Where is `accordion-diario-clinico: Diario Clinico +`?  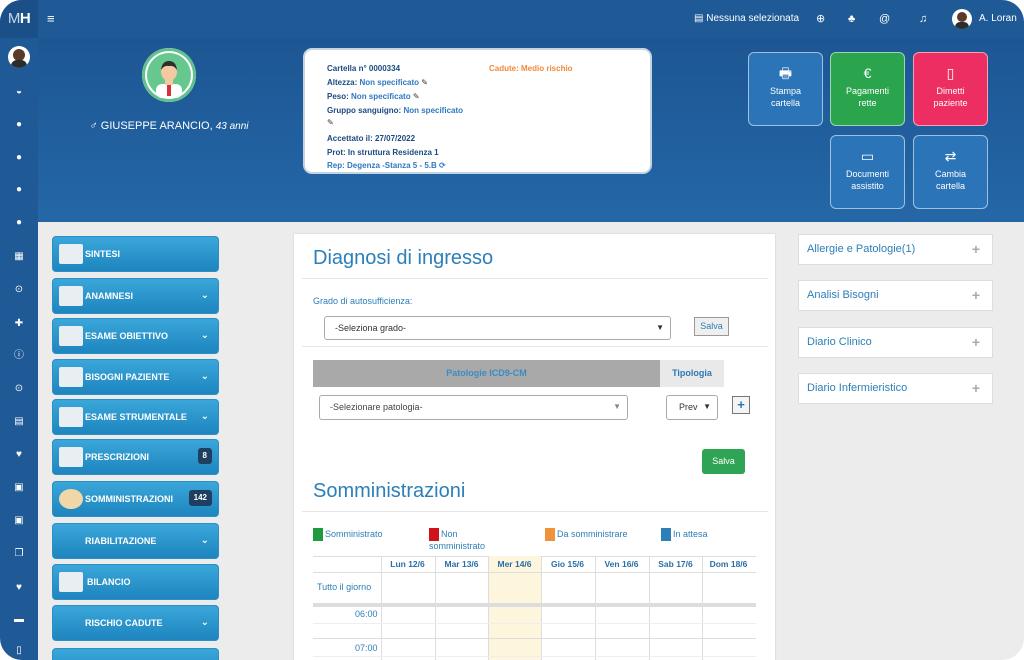
accordion-diario-clinico: Diario Clinico + is located at coordinates (895, 342).